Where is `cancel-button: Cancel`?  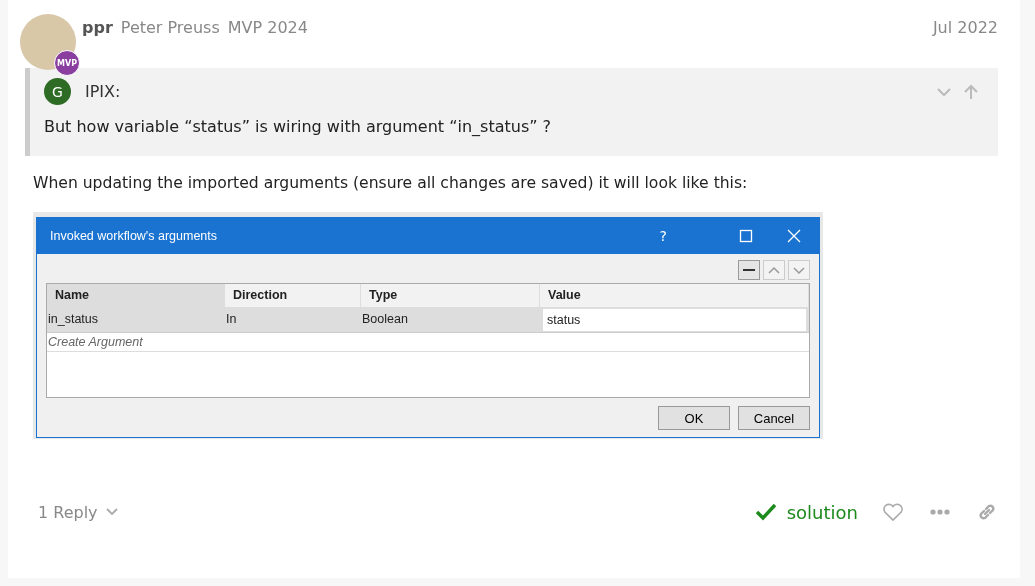
cancel-button: Cancel is located at coordinates (774, 418).